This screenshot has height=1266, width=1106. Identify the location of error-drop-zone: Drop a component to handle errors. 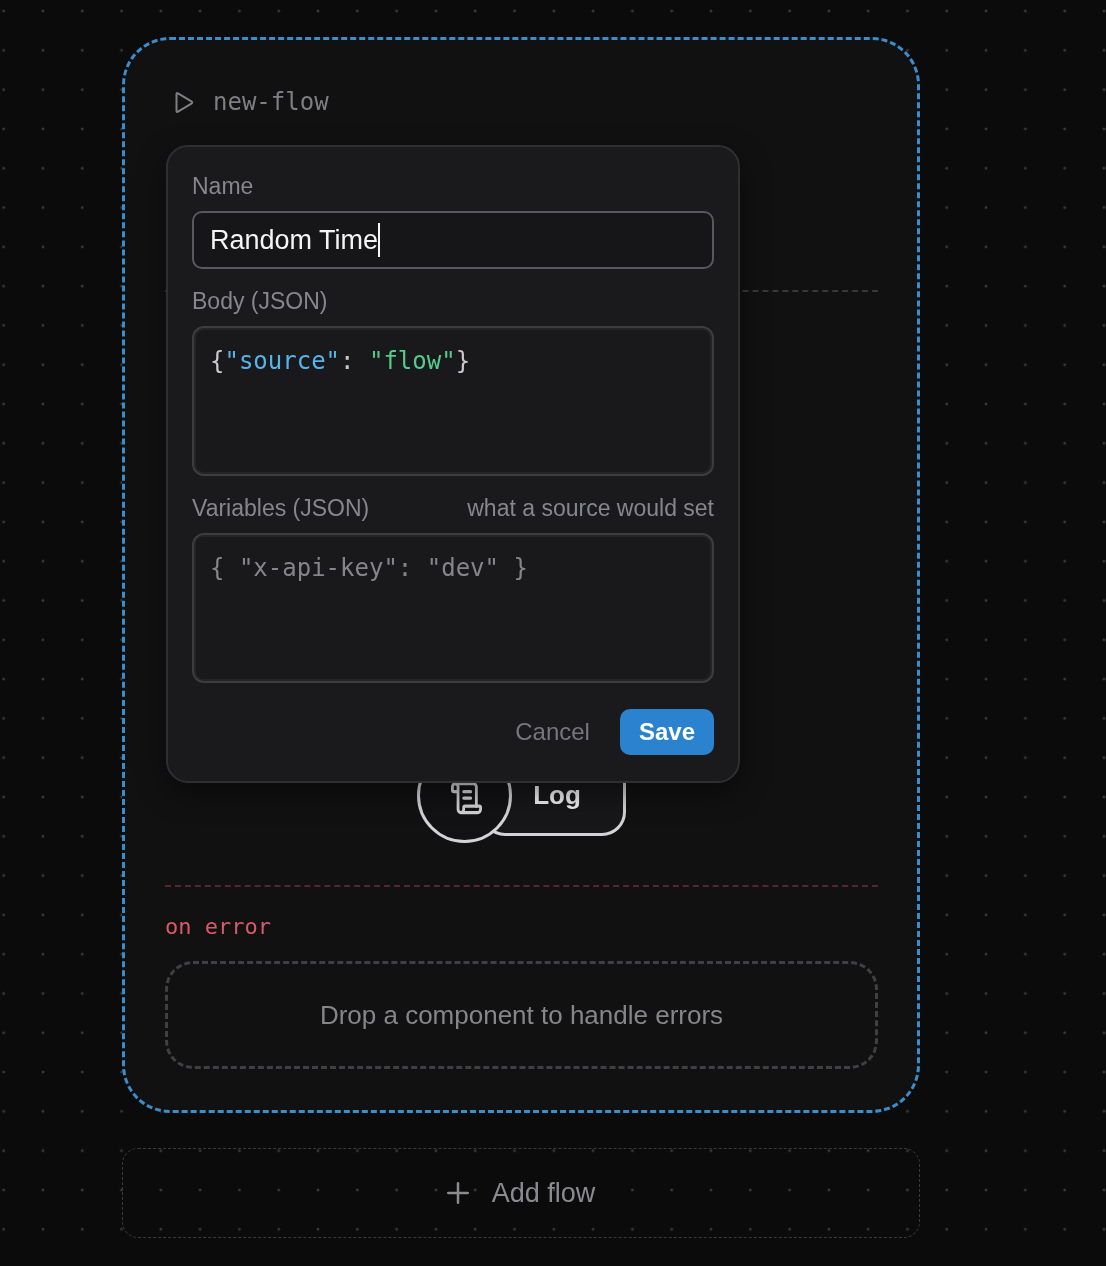
(521, 1015).